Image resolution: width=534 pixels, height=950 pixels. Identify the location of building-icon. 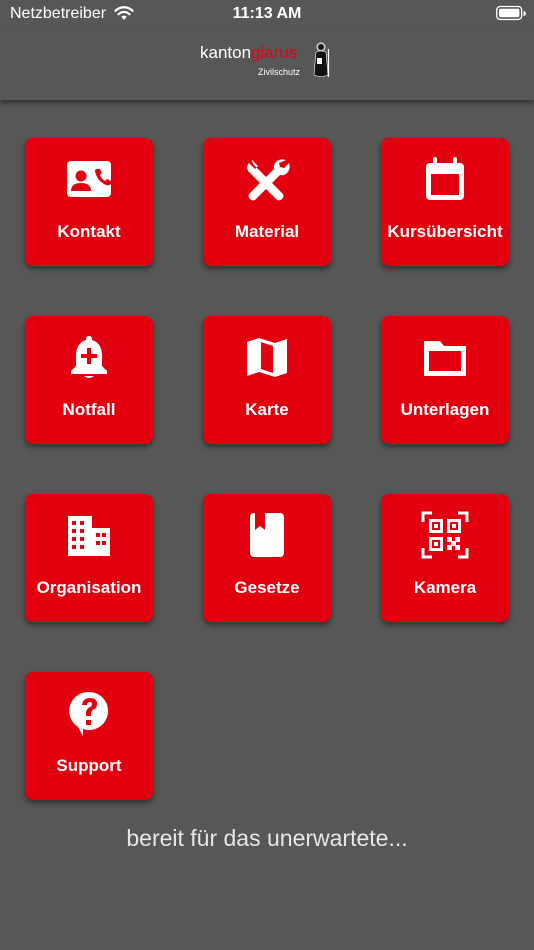
(89, 535).